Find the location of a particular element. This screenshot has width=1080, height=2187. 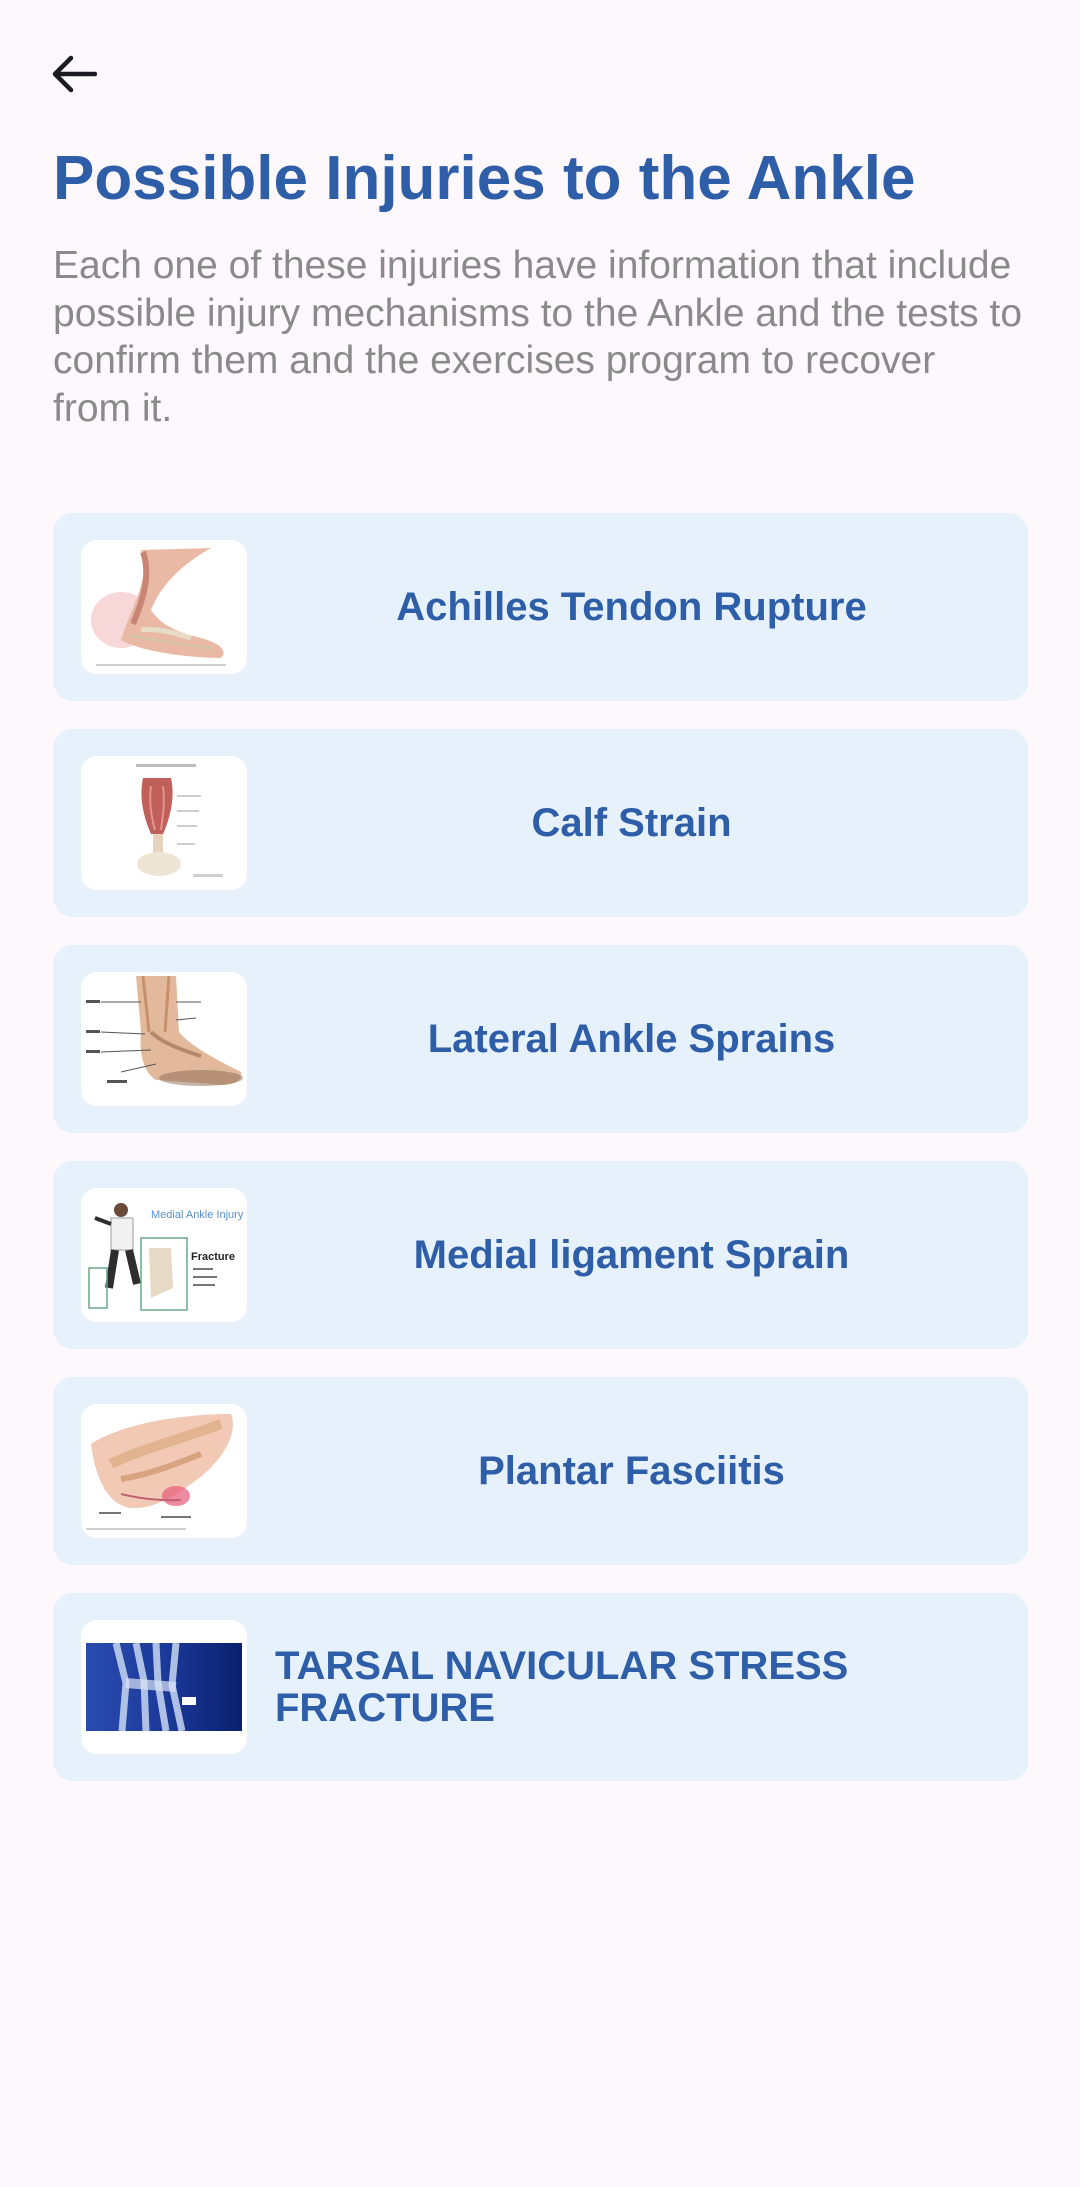

injury-title: Plantar Fasciitis is located at coordinates (631, 1470).